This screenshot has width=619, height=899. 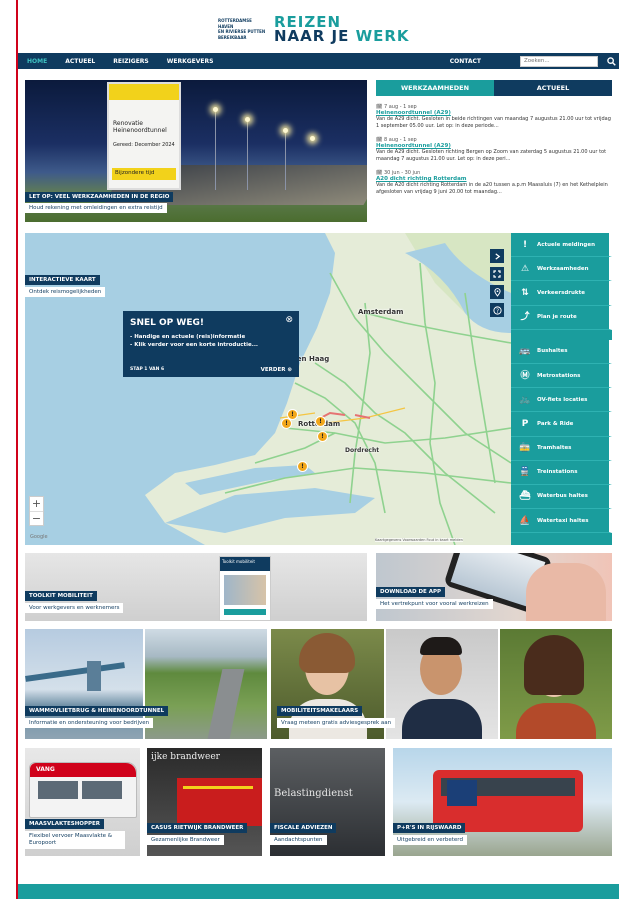 What do you see at coordinates (61, 596) in the screenshot?
I see `toolkit-title: TOOLKIT MOBILITEIT` at bounding box center [61, 596].